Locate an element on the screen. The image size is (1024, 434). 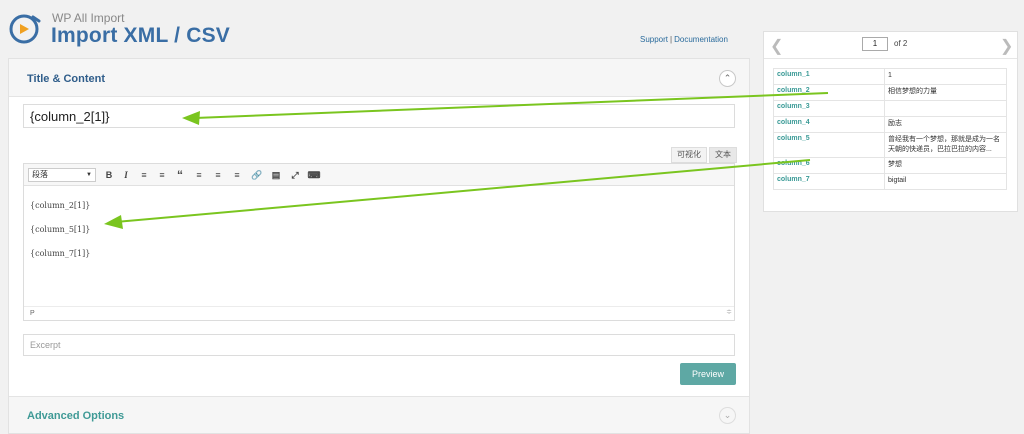
post-title-input is located at coordinates (379, 116).